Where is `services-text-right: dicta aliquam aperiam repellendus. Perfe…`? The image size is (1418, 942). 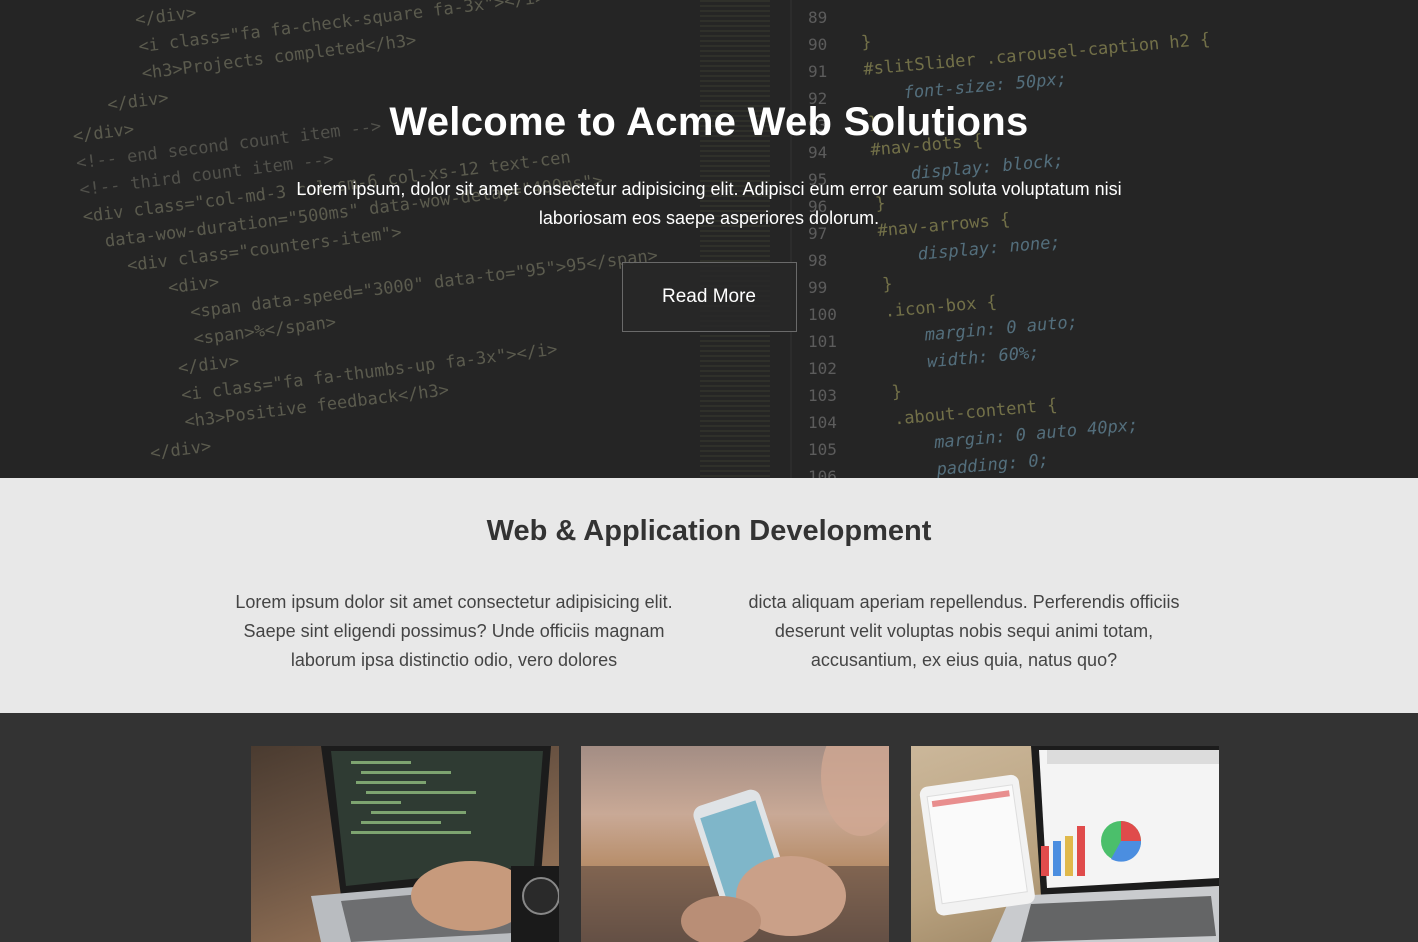 services-text-right: dicta aliquam aperiam repellendus. Perfe… is located at coordinates (964, 631).